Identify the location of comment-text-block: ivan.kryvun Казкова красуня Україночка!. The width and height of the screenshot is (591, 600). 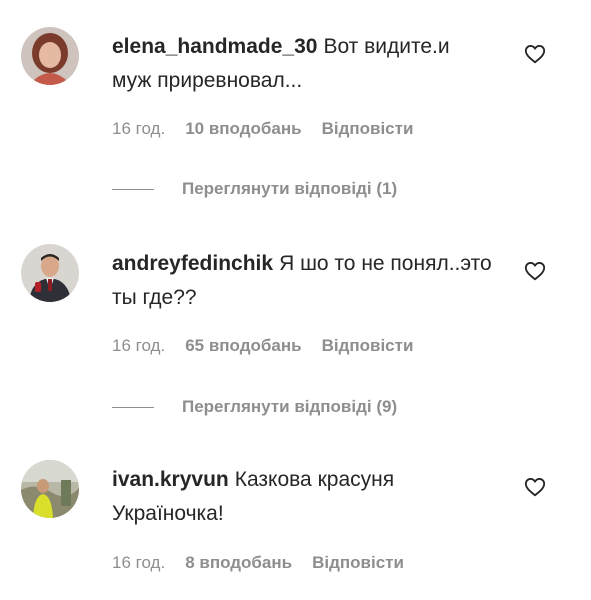
(302, 497).